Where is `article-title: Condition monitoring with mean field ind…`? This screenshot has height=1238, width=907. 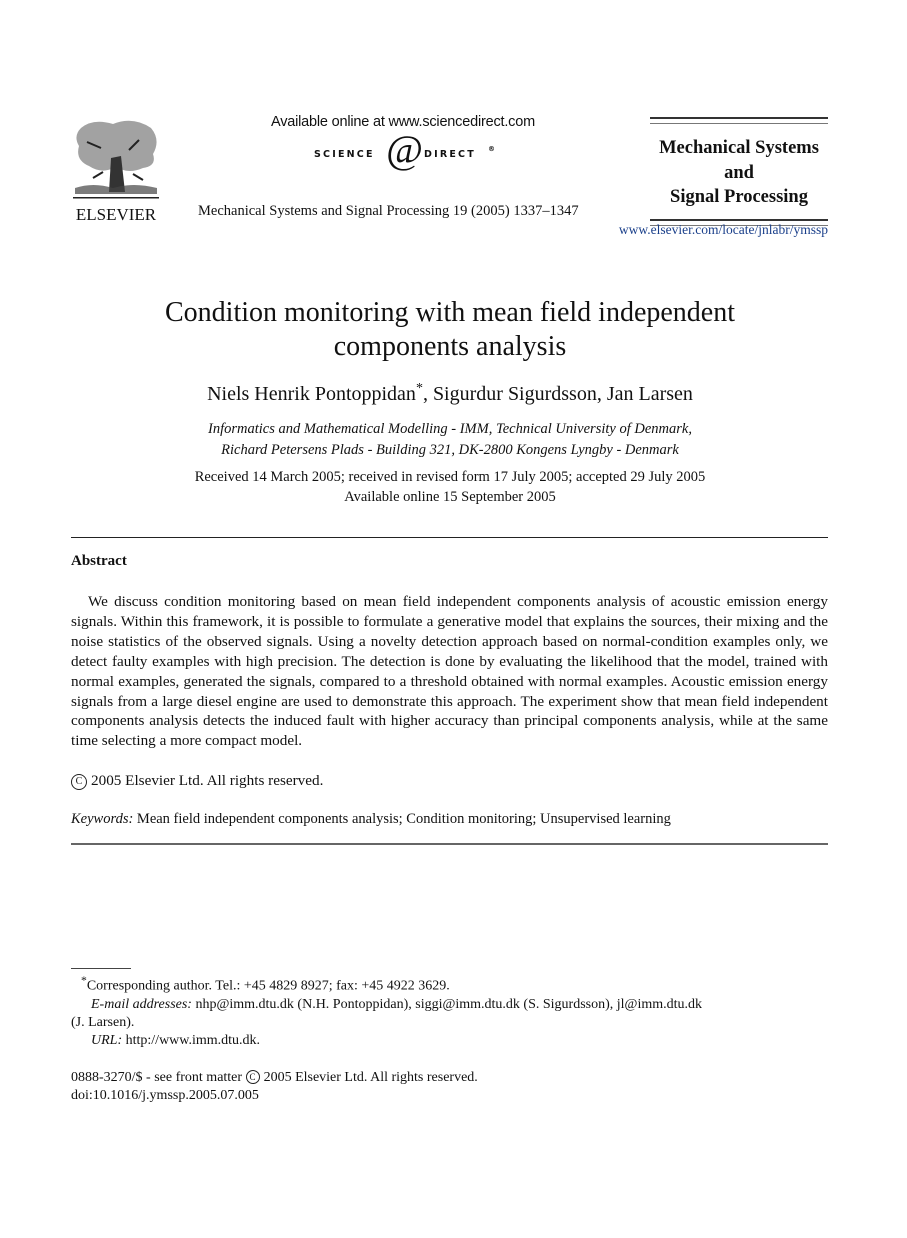 article-title: Condition monitoring with mean field ind… is located at coordinates (450, 330).